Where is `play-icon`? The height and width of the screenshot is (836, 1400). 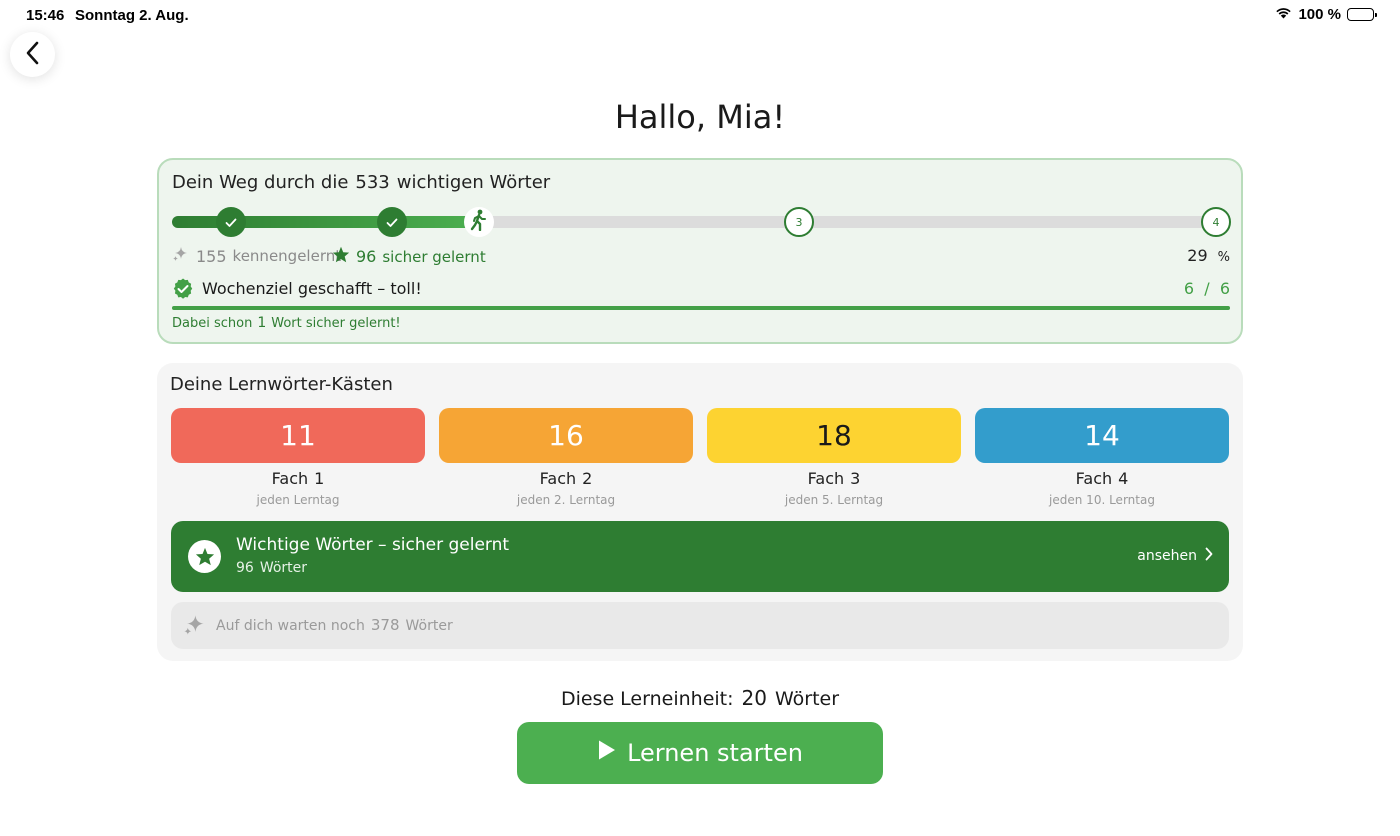 play-icon is located at coordinates (607, 753).